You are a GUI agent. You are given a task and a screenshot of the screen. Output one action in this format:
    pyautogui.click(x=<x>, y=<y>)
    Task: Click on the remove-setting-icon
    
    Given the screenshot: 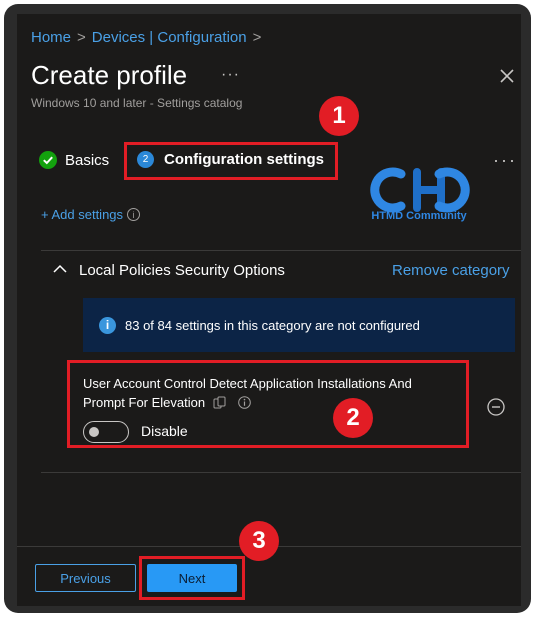 What is the action you would take?
    pyautogui.click(x=496, y=407)
    